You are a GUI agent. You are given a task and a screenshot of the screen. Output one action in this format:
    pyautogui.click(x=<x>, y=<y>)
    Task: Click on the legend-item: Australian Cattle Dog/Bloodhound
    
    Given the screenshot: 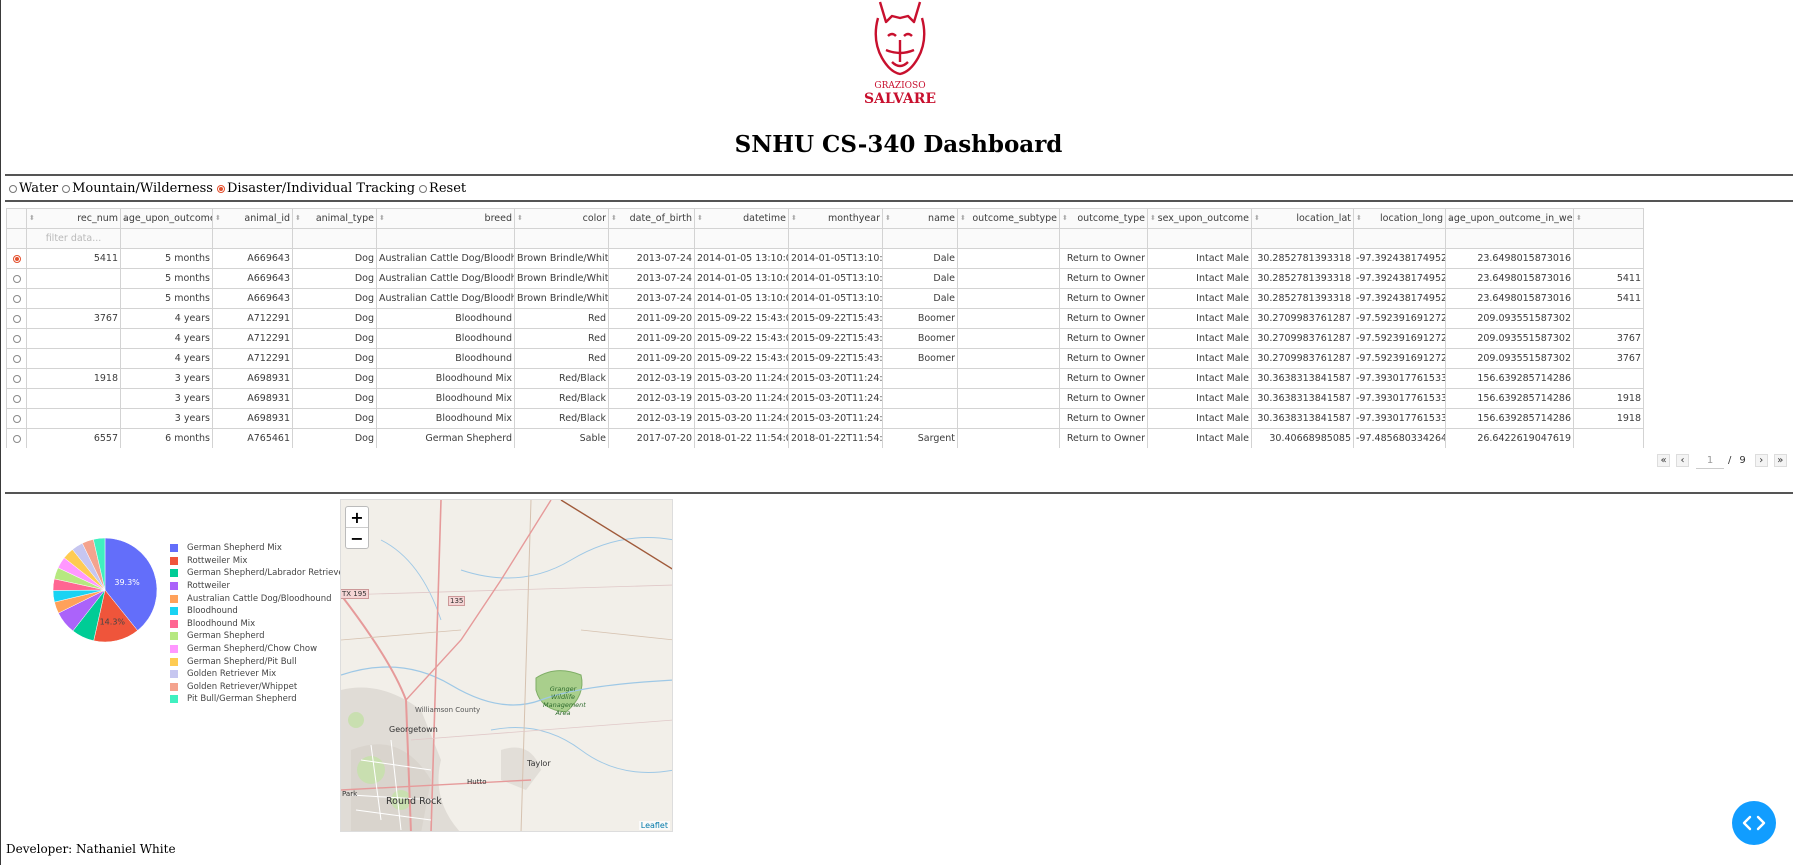 What is the action you would take?
    pyautogui.click(x=258, y=598)
    